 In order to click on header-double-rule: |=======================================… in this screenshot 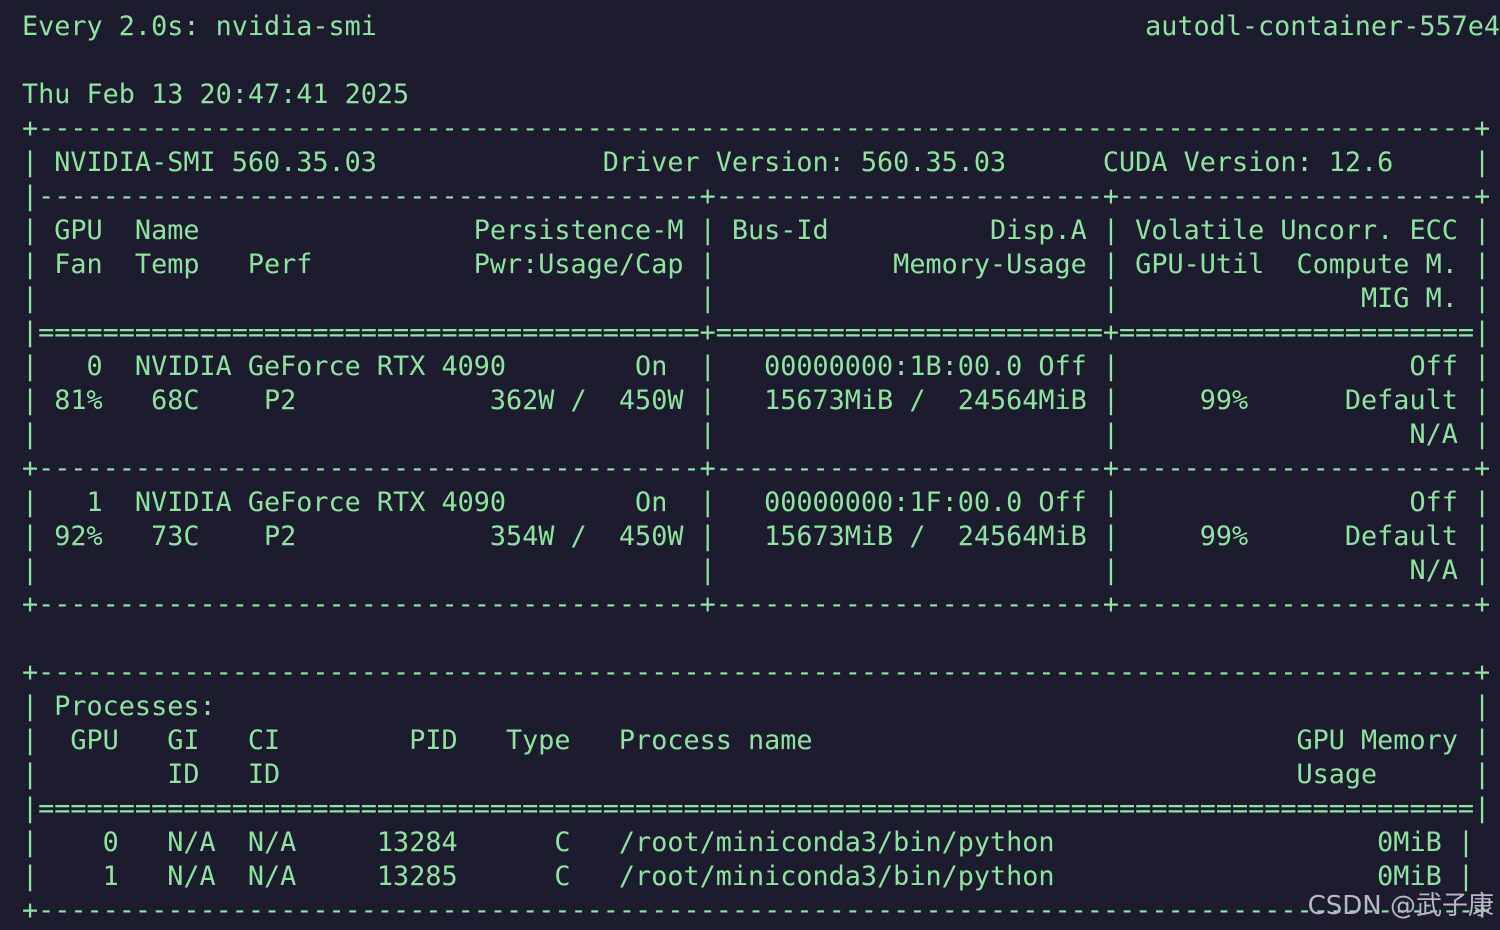, I will do `click(756, 332)`.